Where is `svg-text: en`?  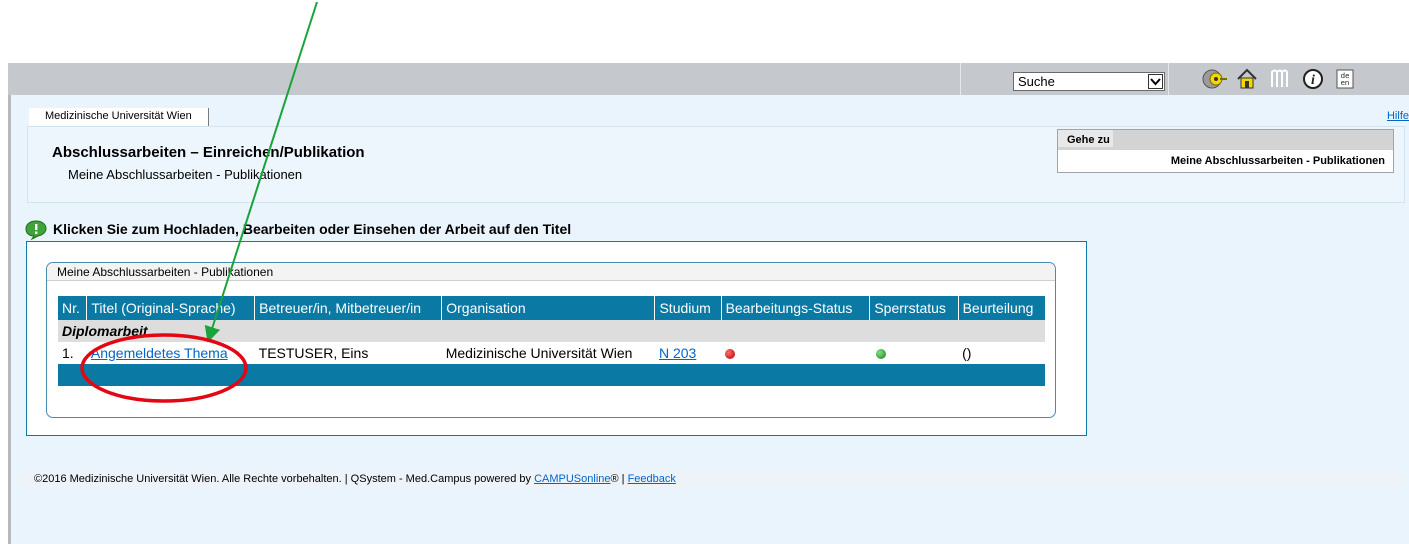 svg-text: en is located at coordinates (1345, 83).